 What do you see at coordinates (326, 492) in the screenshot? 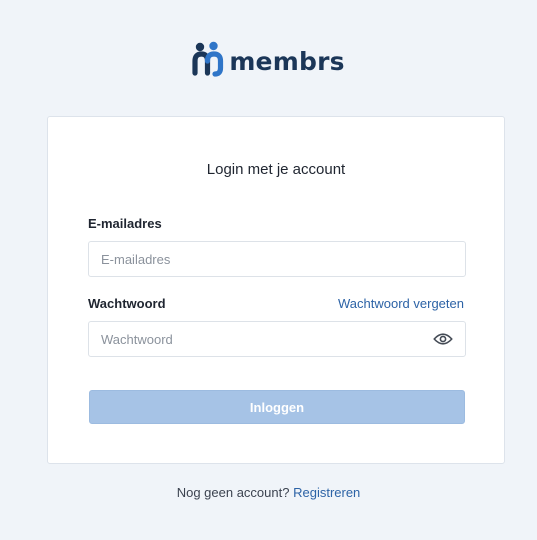
I see `register-link: Registreren` at bounding box center [326, 492].